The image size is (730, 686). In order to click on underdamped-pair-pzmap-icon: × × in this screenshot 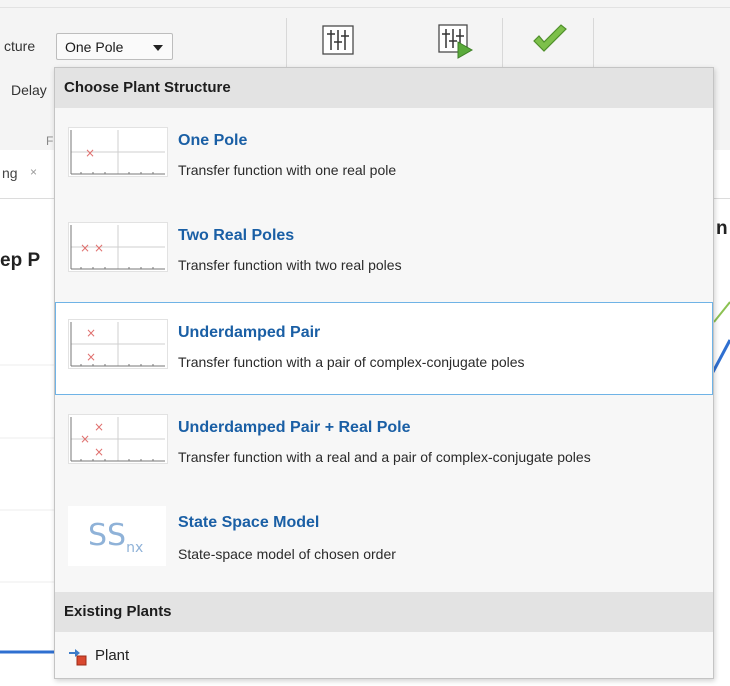, I will do `click(118, 344)`.